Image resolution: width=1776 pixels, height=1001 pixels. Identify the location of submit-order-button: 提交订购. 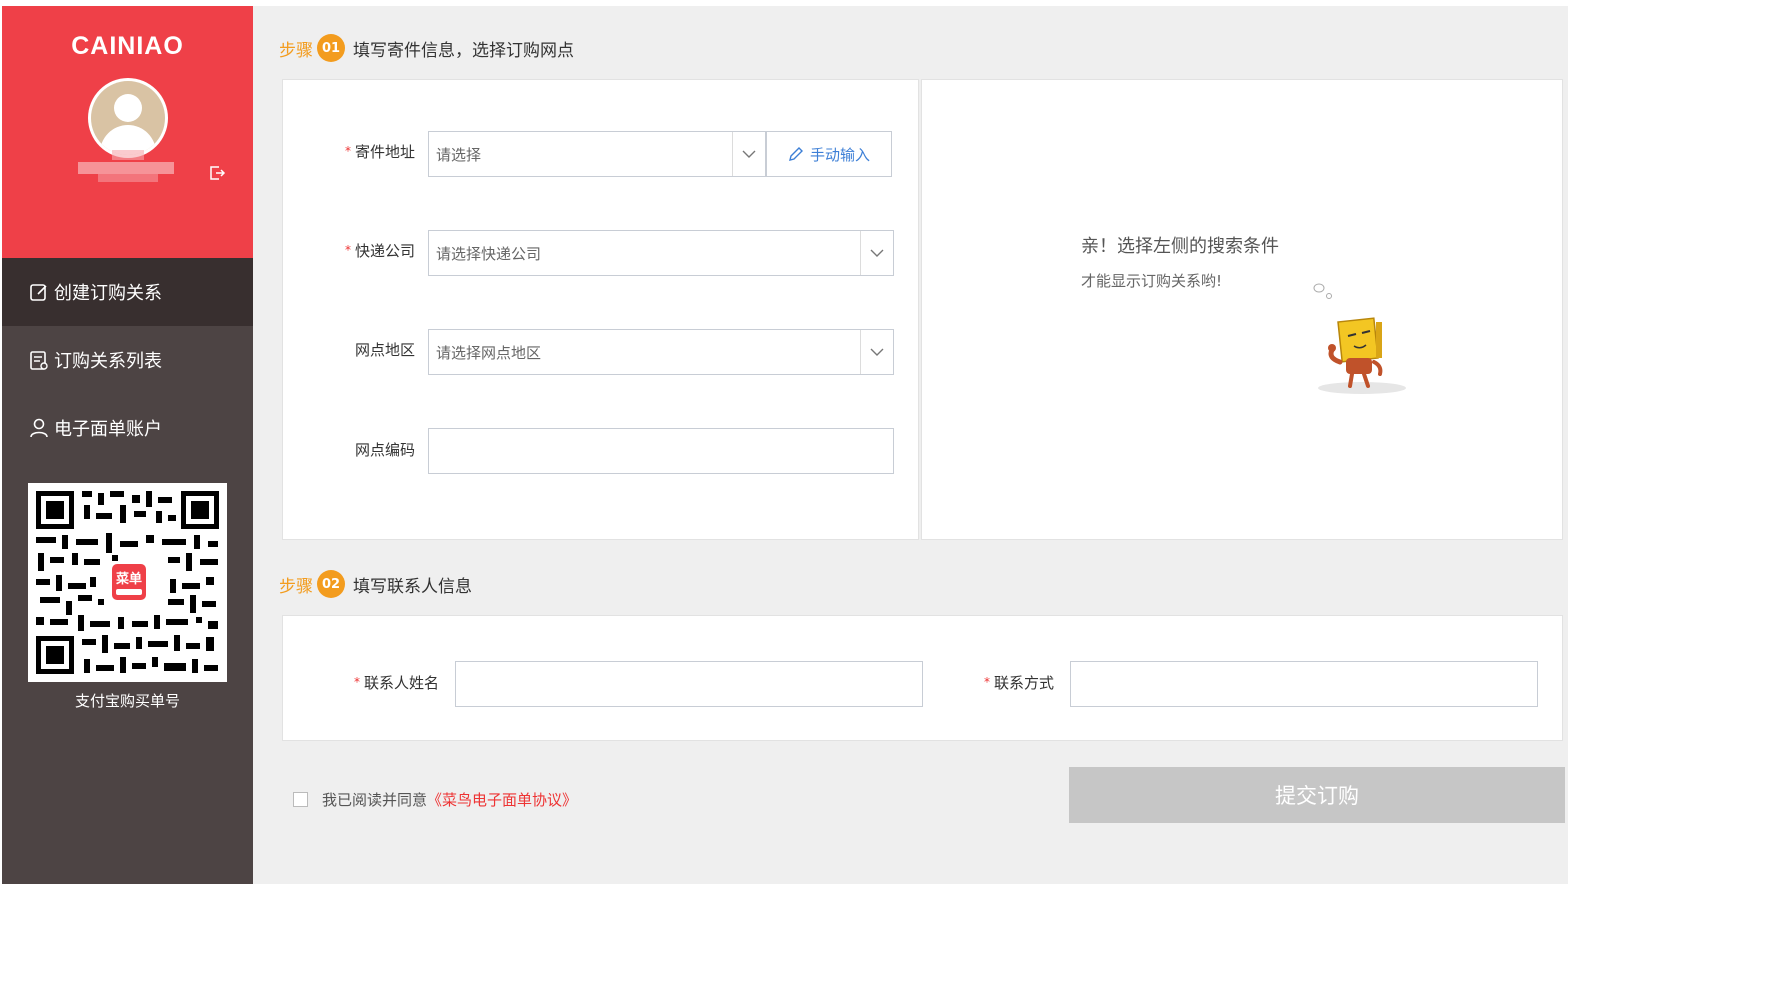
(1317, 795).